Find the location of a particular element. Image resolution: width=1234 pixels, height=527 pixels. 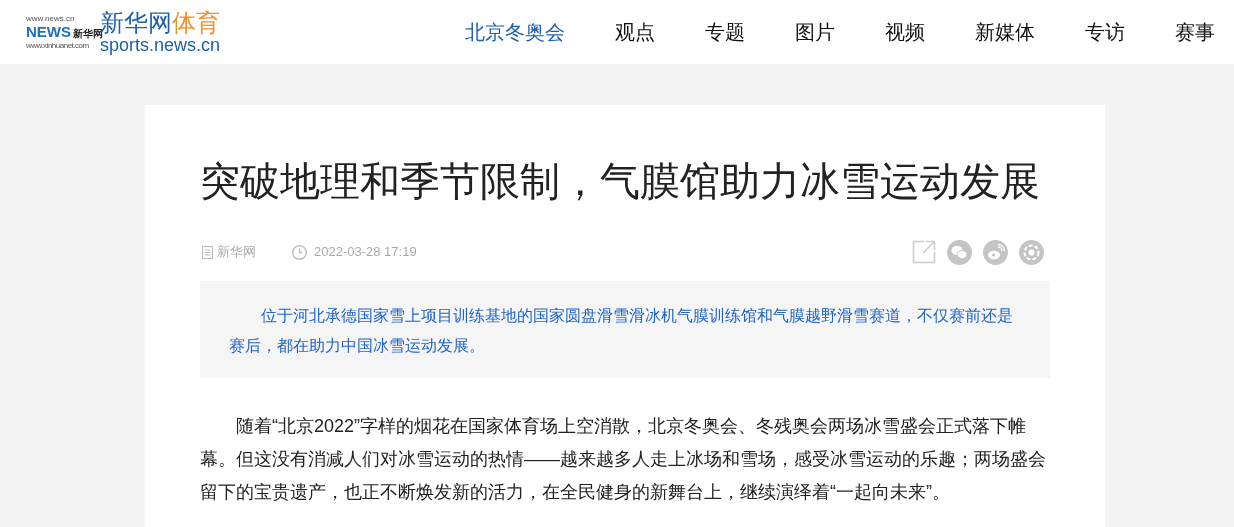

publish-time: 2022-03-28 17:19 is located at coordinates (365, 252).